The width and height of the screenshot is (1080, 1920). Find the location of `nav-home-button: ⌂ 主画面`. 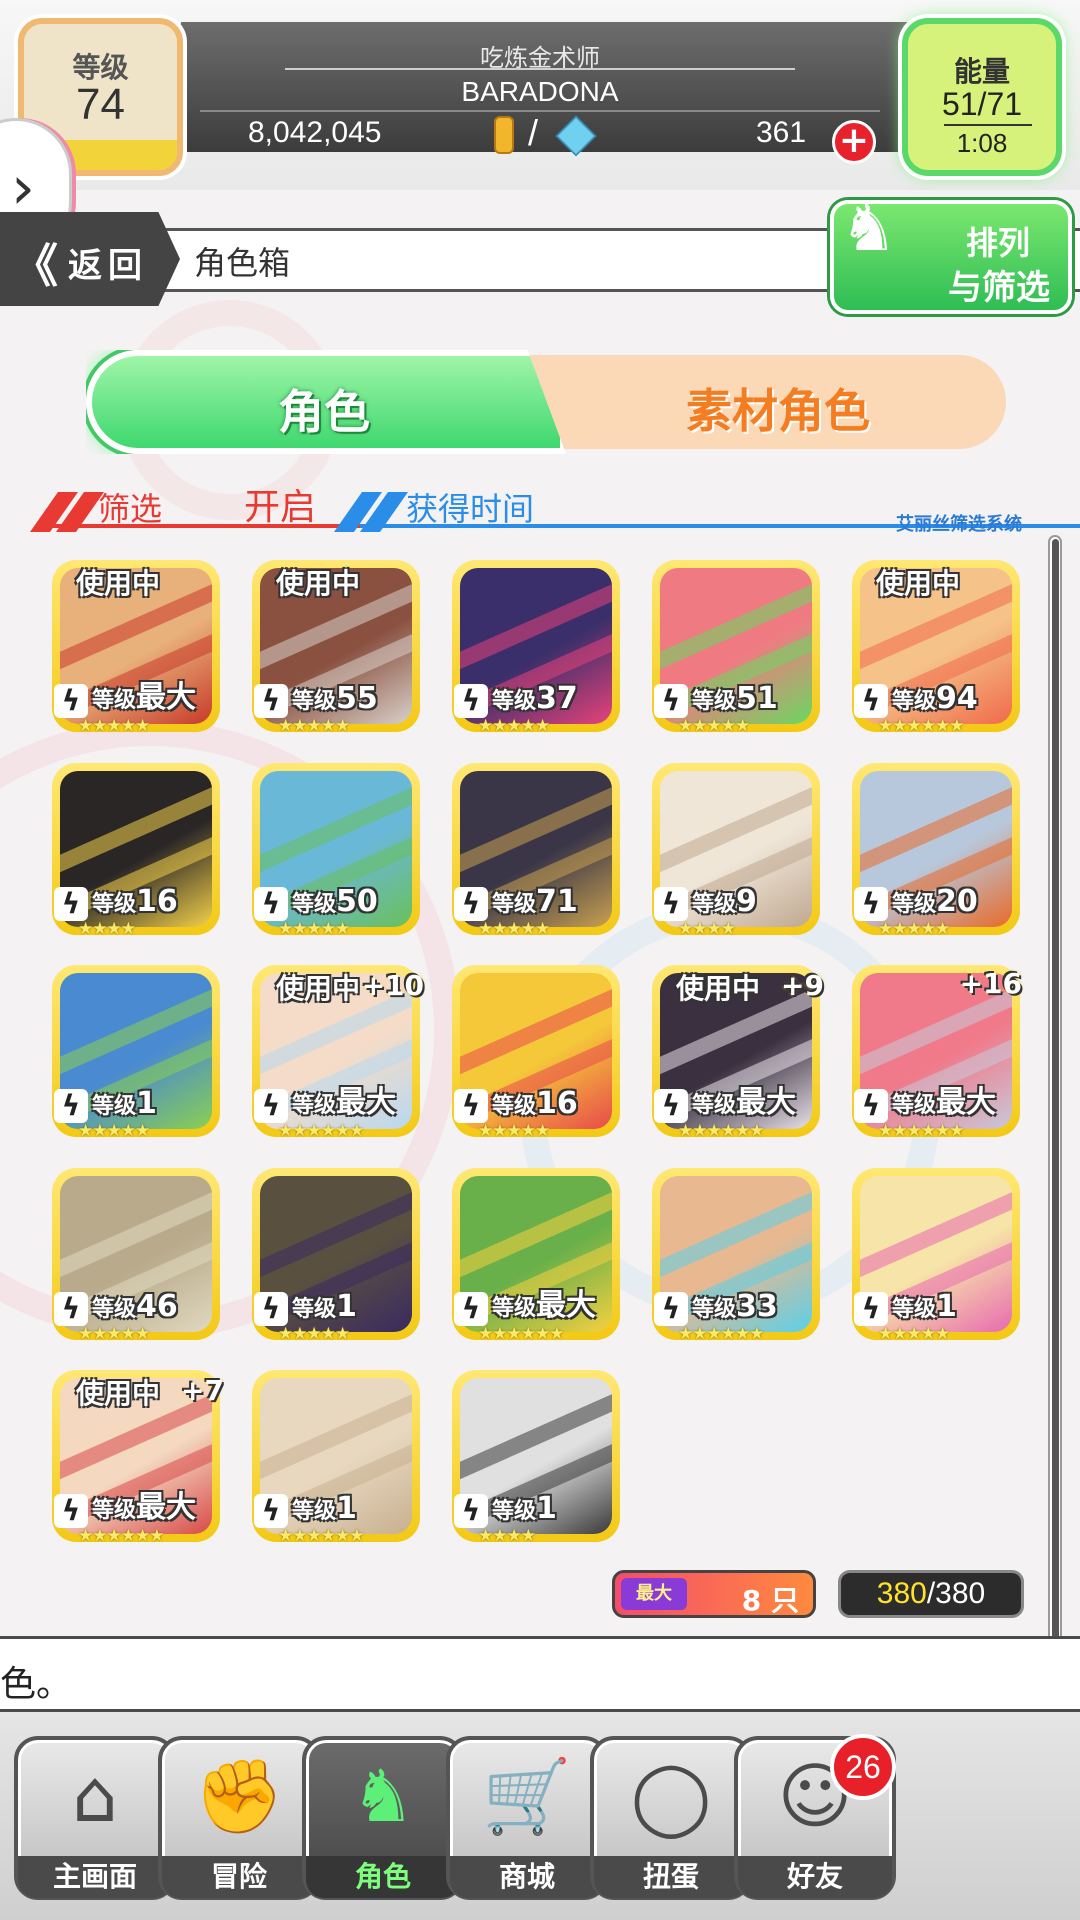

nav-home-button: ⌂ 主画面 is located at coordinates (95, 1818).